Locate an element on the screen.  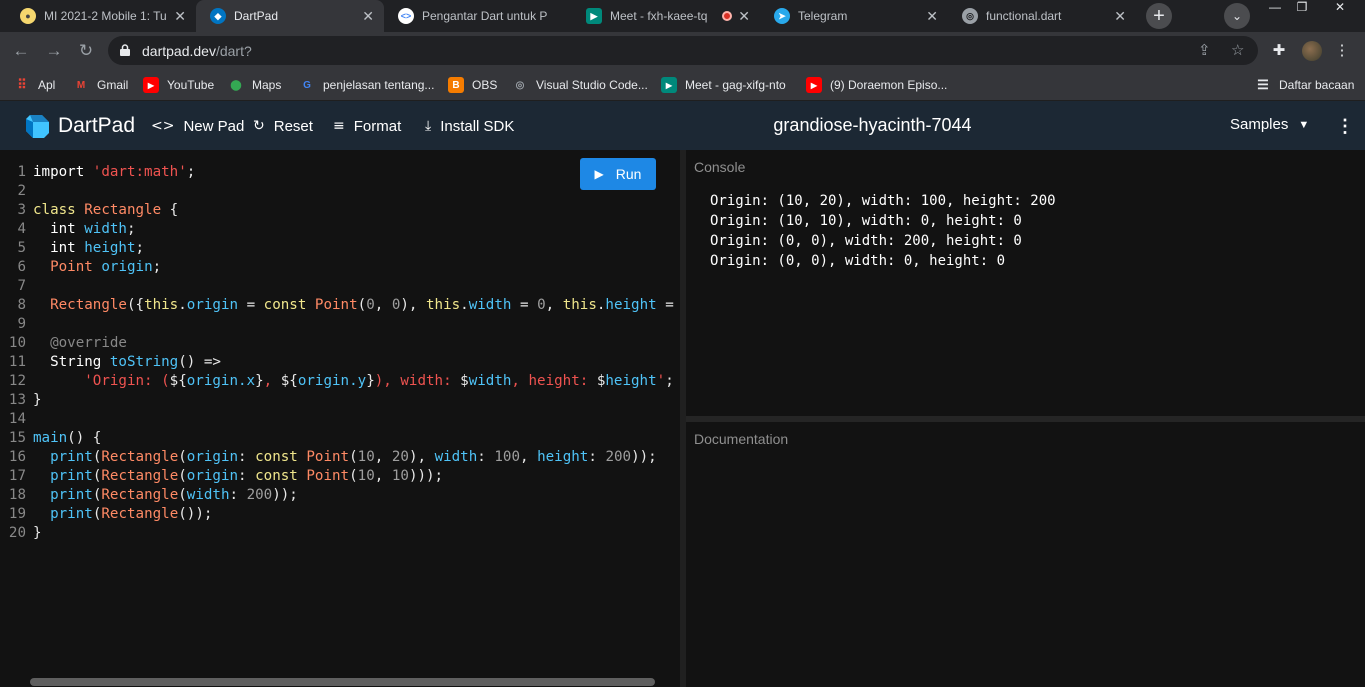
close-window-icon: ✕ is located at coordinates (1340, 7).